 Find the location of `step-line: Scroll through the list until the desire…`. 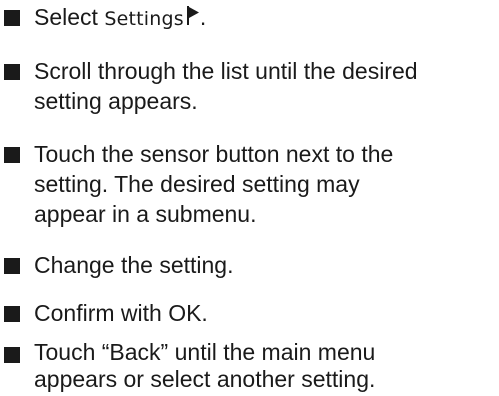

step-line: Scroll through the list until the desire… is located at coordinates (226, 71).